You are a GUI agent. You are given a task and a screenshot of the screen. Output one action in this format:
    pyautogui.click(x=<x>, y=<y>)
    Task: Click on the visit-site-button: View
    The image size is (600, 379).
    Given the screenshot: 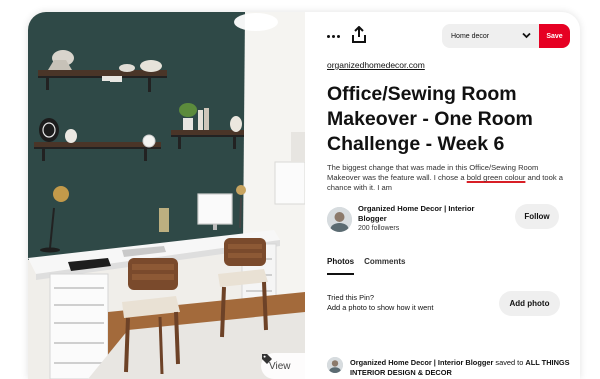 What is the action you would take?
    pyautogui.click(x=283, y=366)
    